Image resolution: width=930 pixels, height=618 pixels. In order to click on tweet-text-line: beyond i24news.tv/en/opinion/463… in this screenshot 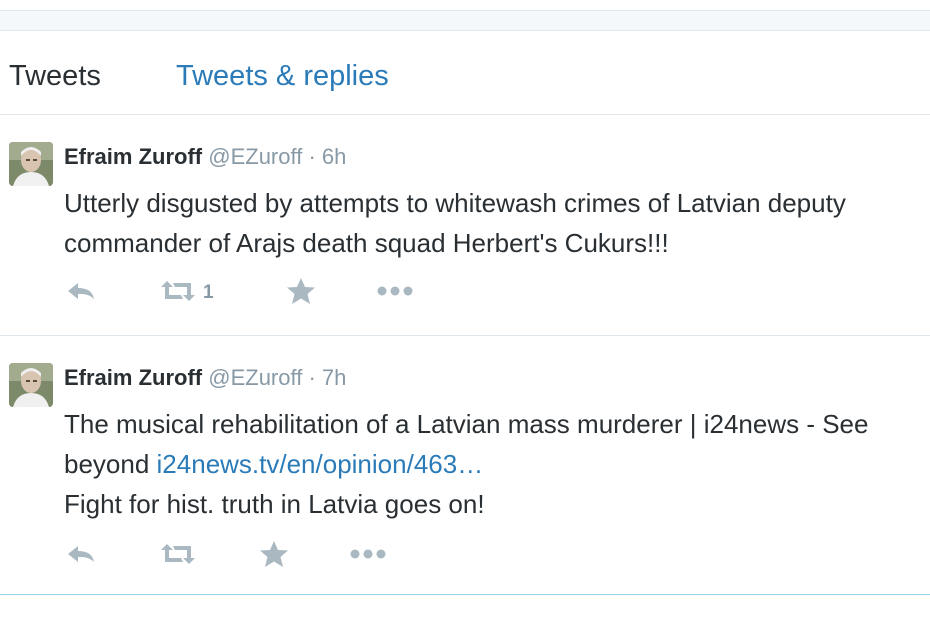, I will do `click(497, 464)`.